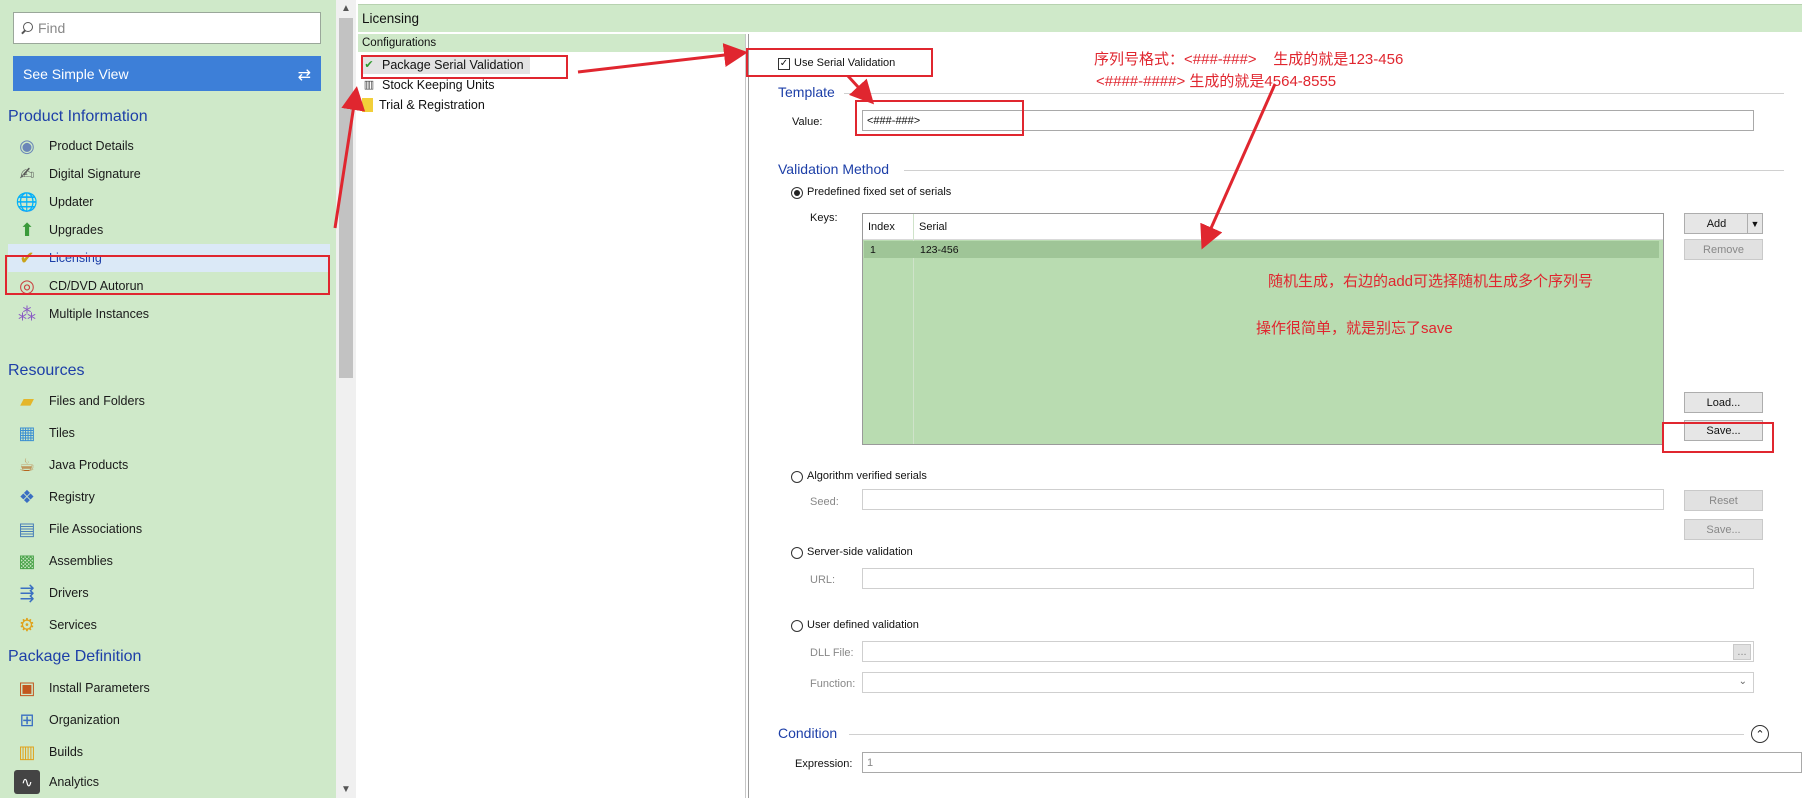  What do you see at coordinates (172, 529) in the screenshot?
I see `sidebar-item-file-associations: ▤ File Associations` at bounding box center [172, 529].